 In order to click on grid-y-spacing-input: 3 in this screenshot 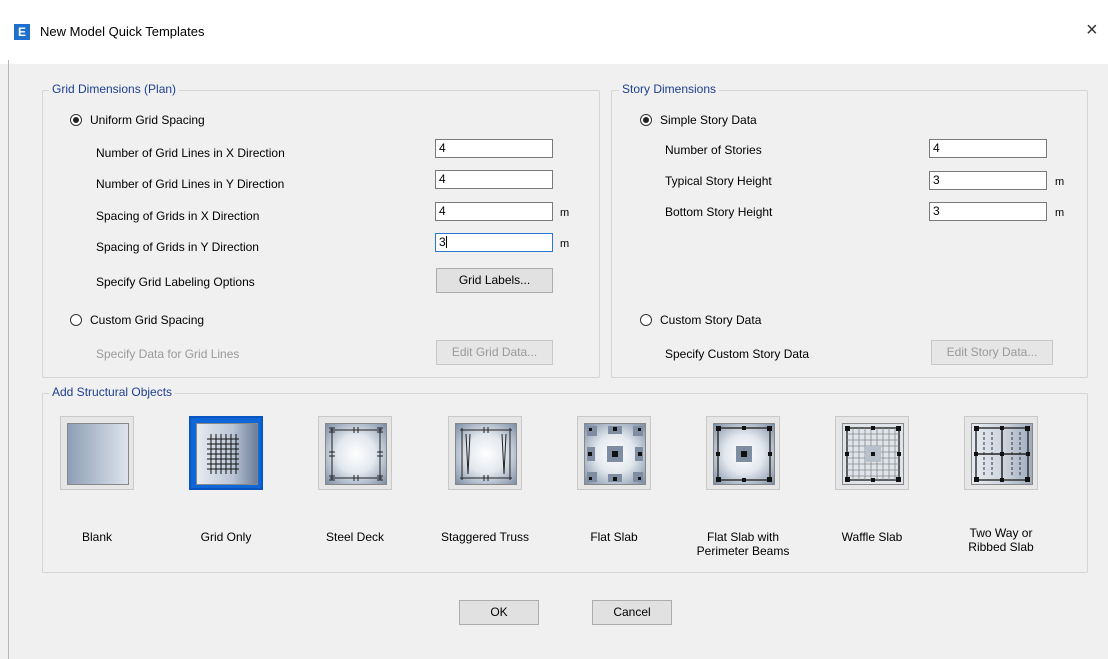, I will do `click(494, 242)`.